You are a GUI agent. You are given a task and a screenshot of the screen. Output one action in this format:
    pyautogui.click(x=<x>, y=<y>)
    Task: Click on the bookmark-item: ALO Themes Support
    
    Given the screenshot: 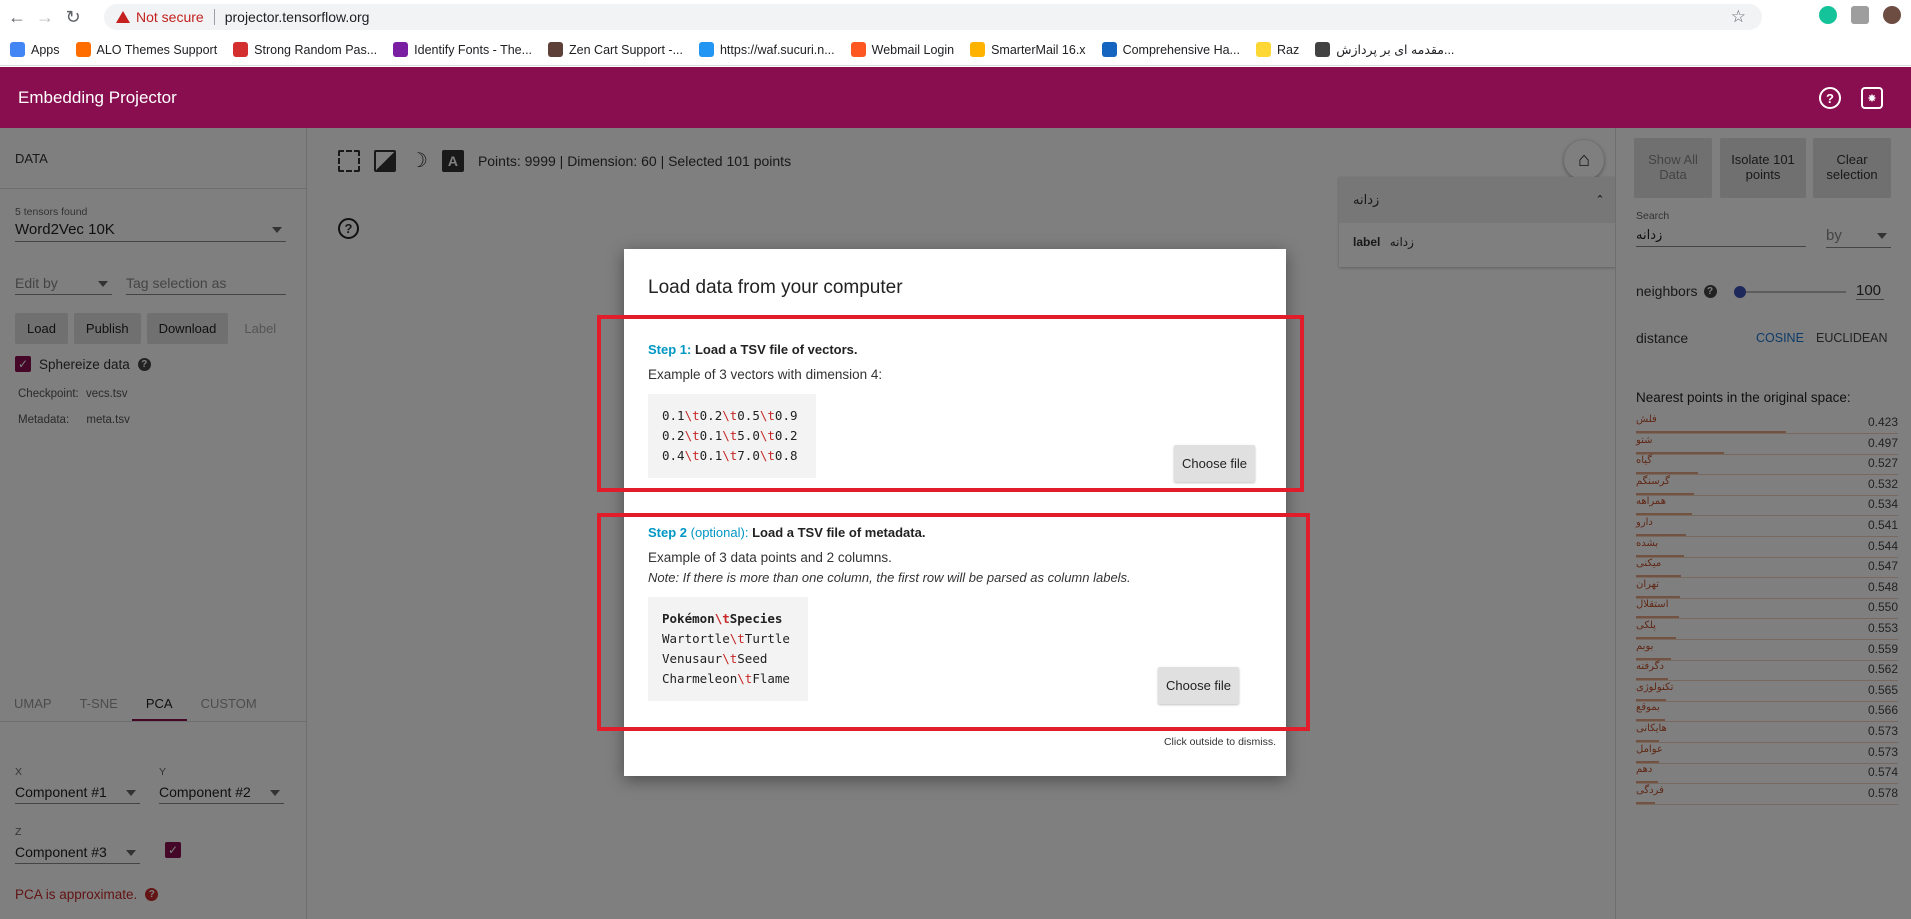 What is the action you would take?
    pyautogui.click(x=146, y=49)
    